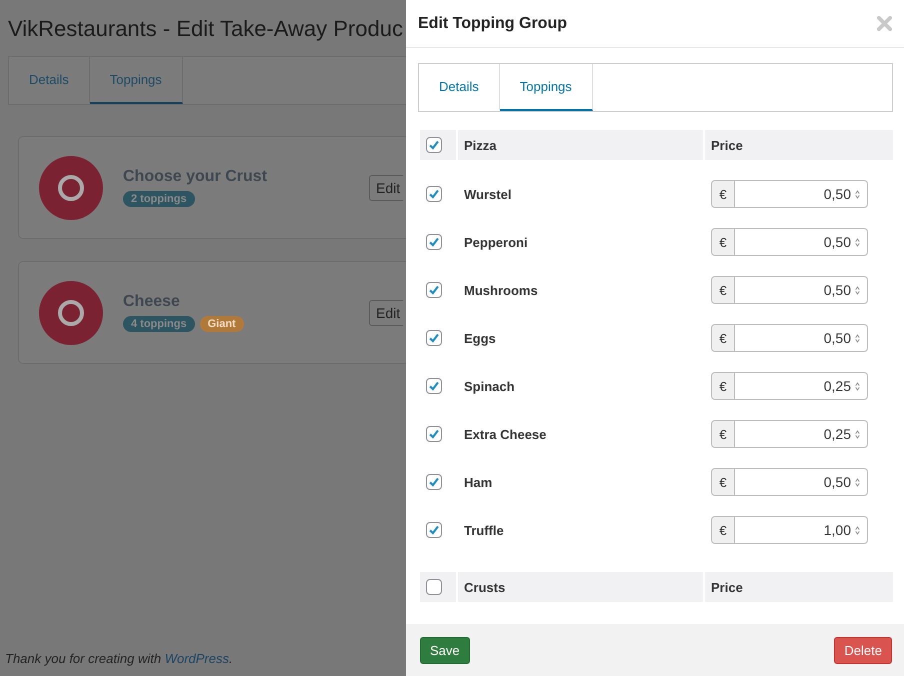 The image size is (904, 676). I want to click on price-field: 1,00, so click(801, 530).